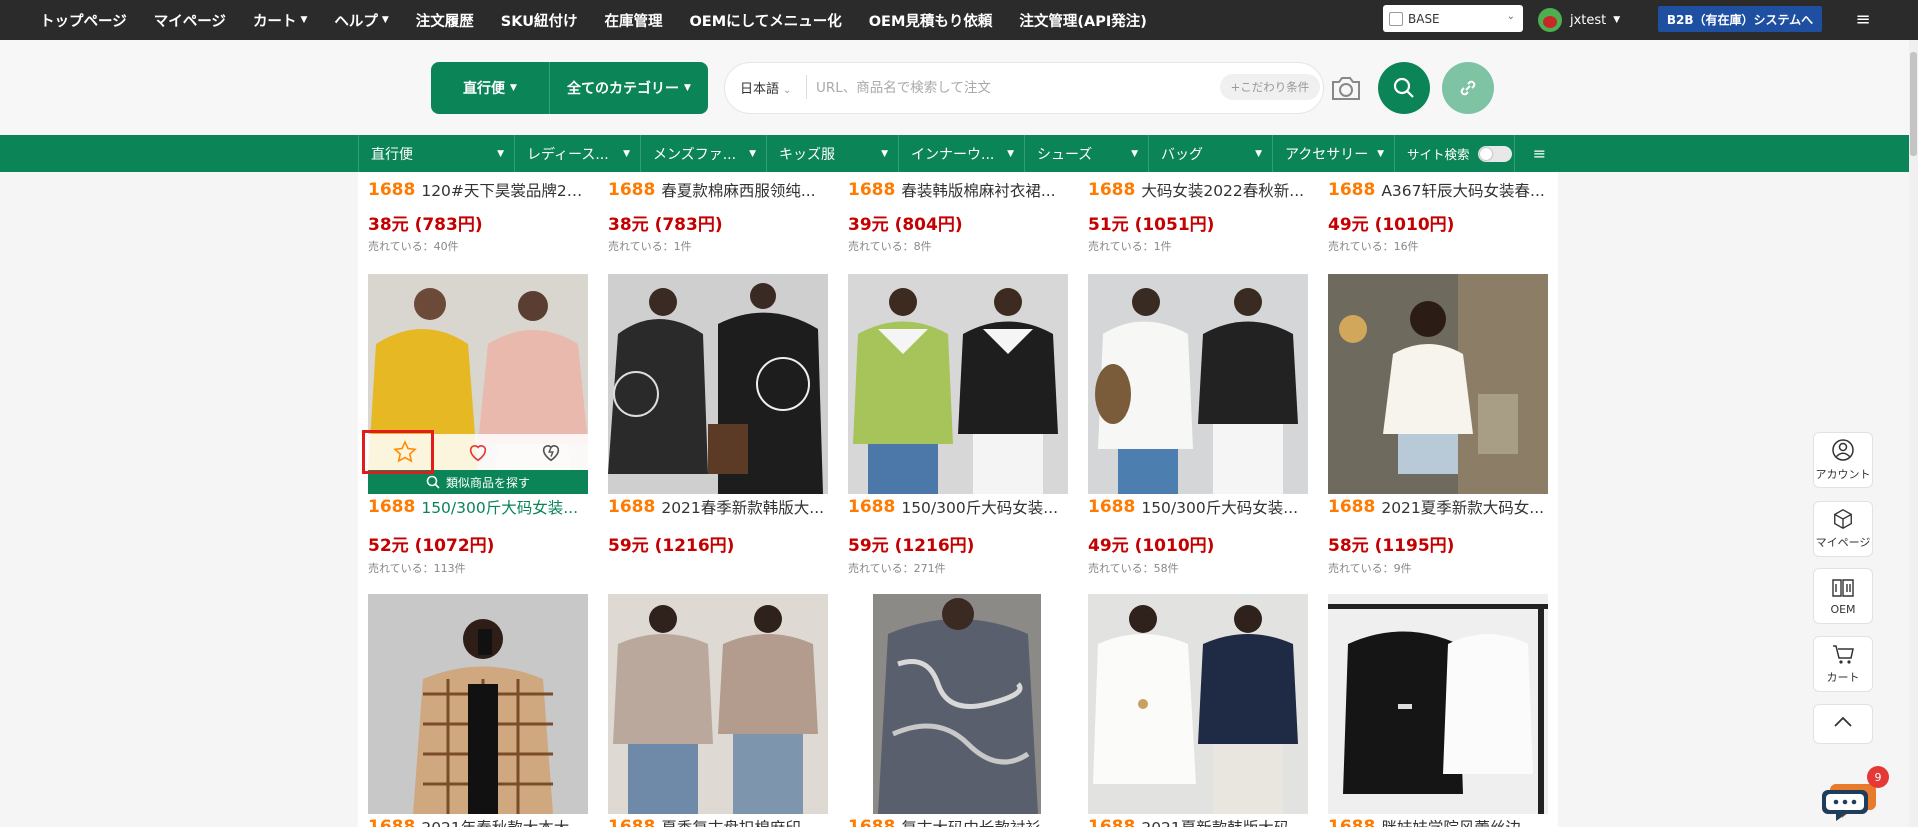 This screenshot has width=1918, height=827. I want to click on language-select: 日本語 ⌄, so click(765, 87).